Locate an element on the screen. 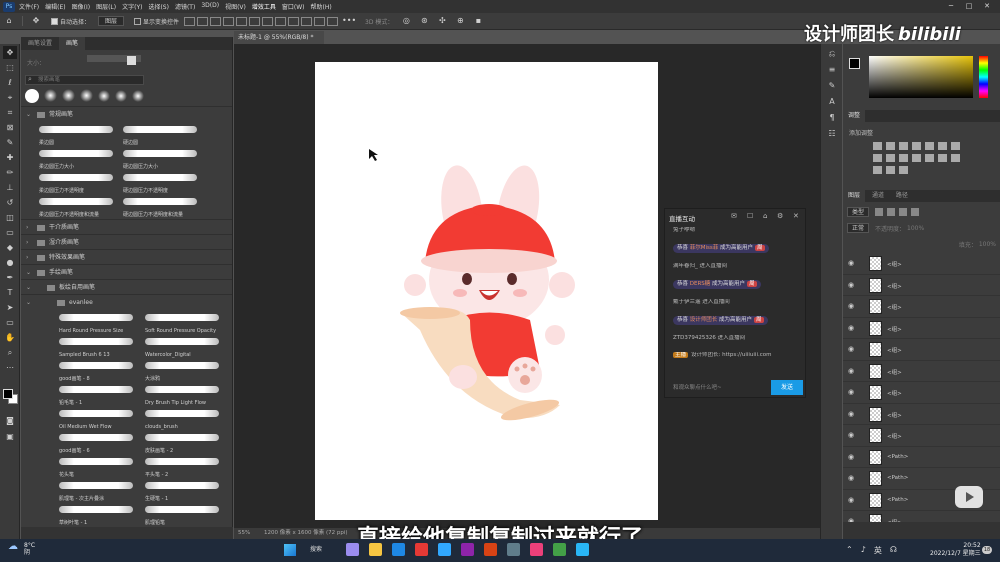 This screenshot has width=1000, height=562. brush-preset: Soft Round Pressure Opacity is located at coordinates (182, 323).